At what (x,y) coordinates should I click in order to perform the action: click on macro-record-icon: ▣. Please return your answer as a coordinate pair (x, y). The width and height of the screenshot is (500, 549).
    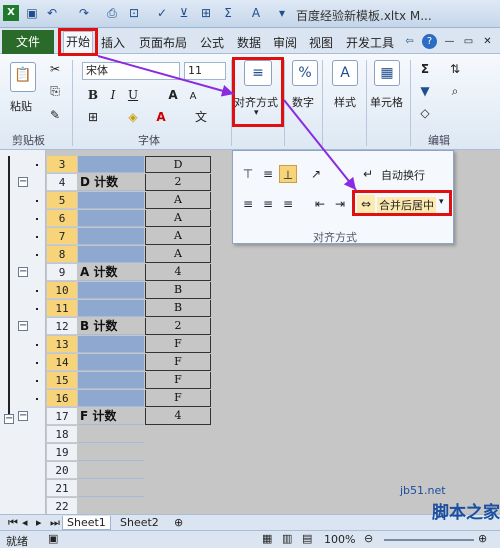
    Looking at the image, I should click on (53, 538).